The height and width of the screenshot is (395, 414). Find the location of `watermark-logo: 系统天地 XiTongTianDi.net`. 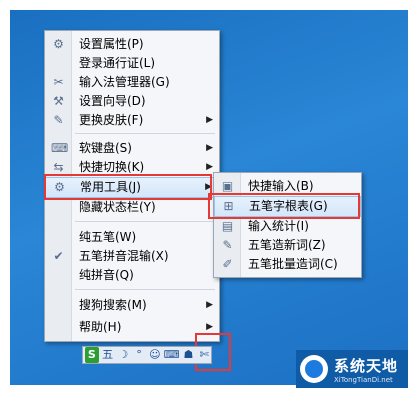

watermark-logo: 系统天地 XiTongTianDi.net is located at coordinates (352, 369).